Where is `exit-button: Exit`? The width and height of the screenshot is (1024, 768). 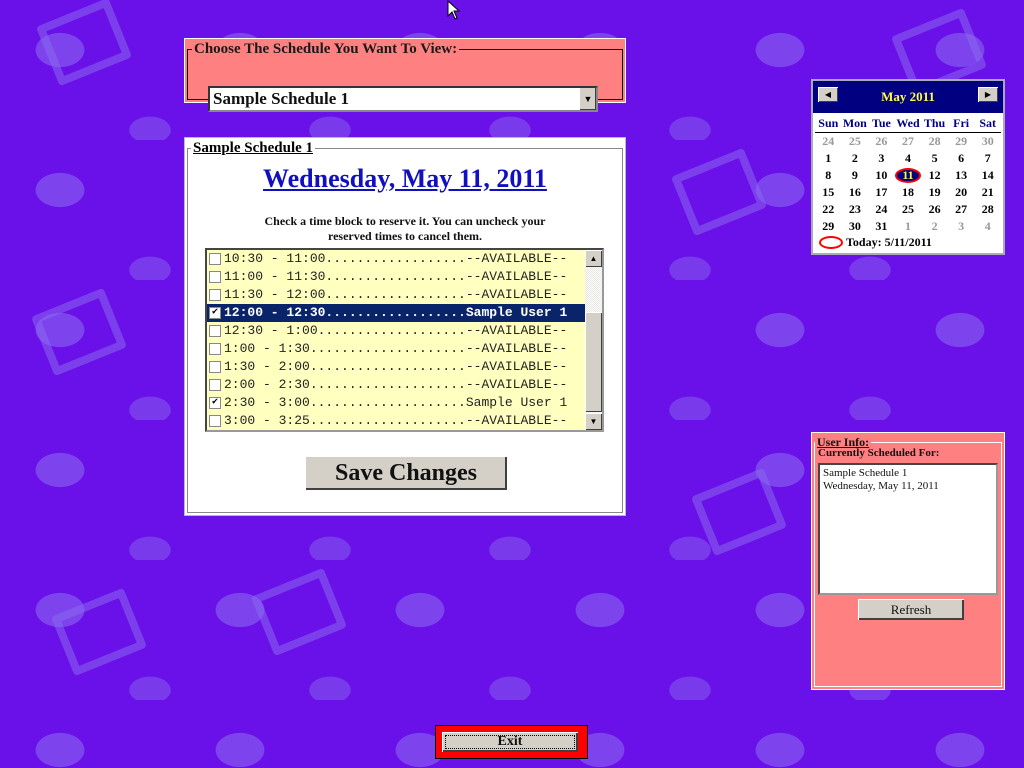
exit-button: Exit is located at coordinates (510, 742).